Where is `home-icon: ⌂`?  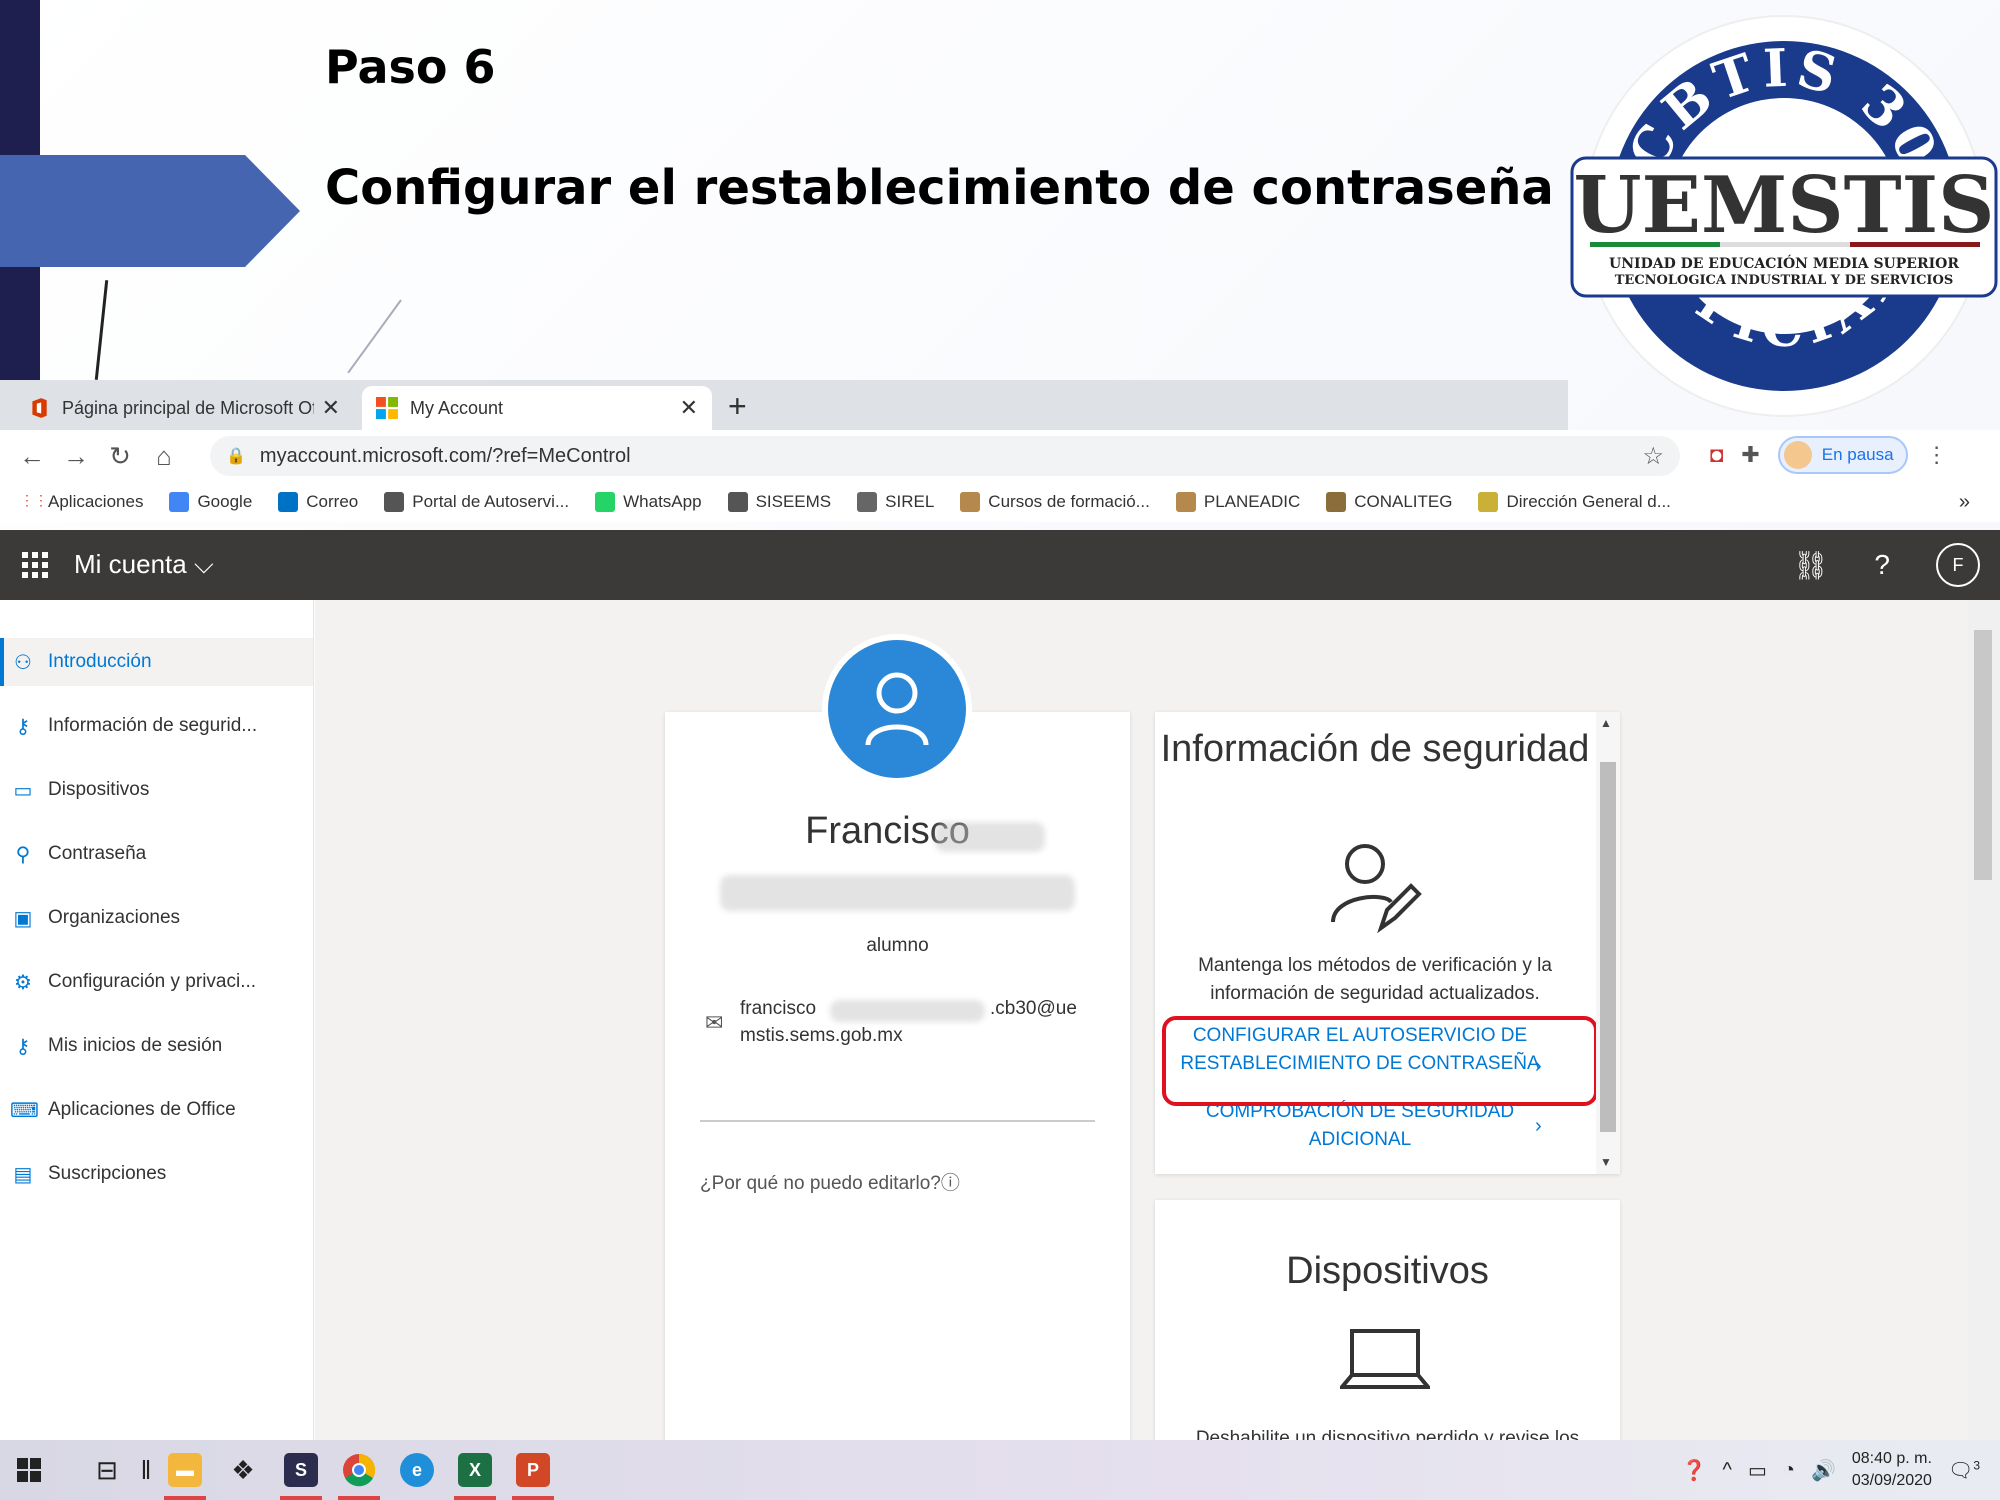
home-icon: ⌂ is located at coordinates (164, 456).